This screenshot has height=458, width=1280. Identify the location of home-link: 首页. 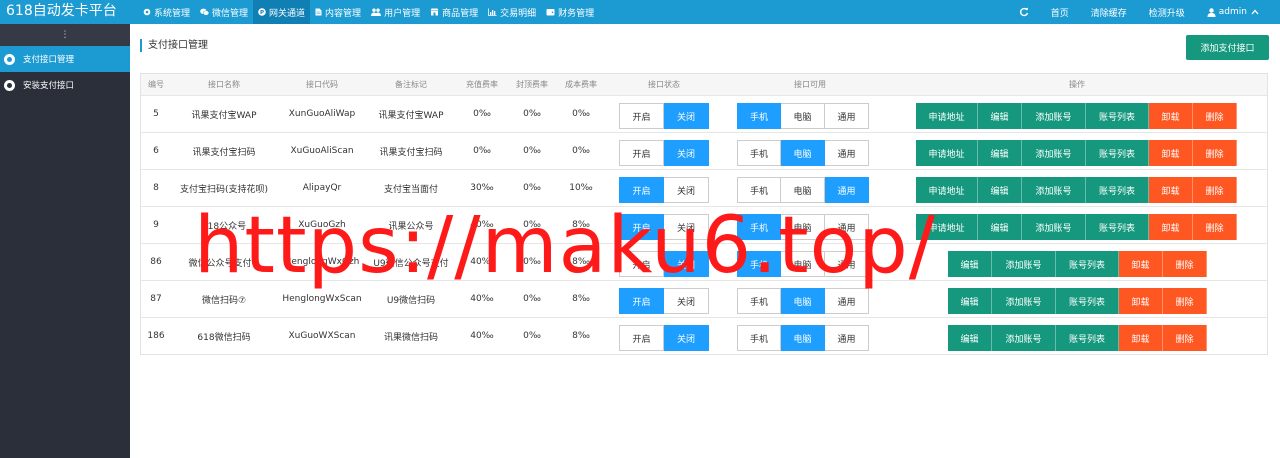
(1060, 12).